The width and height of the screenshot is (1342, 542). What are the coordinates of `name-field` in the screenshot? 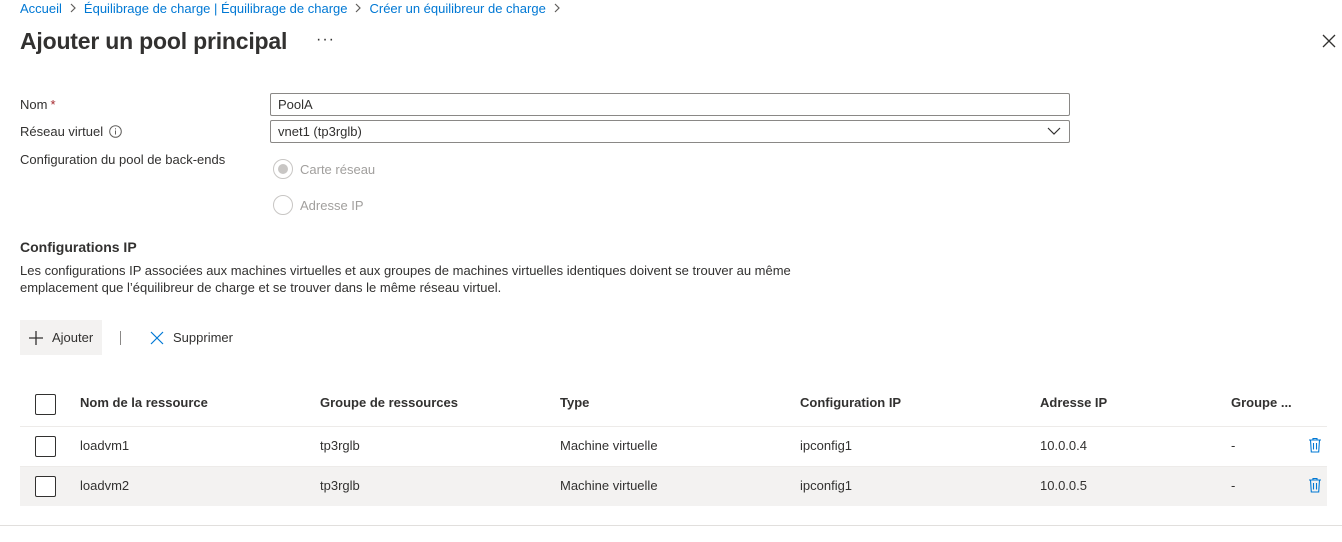 It's located at (670, 104).